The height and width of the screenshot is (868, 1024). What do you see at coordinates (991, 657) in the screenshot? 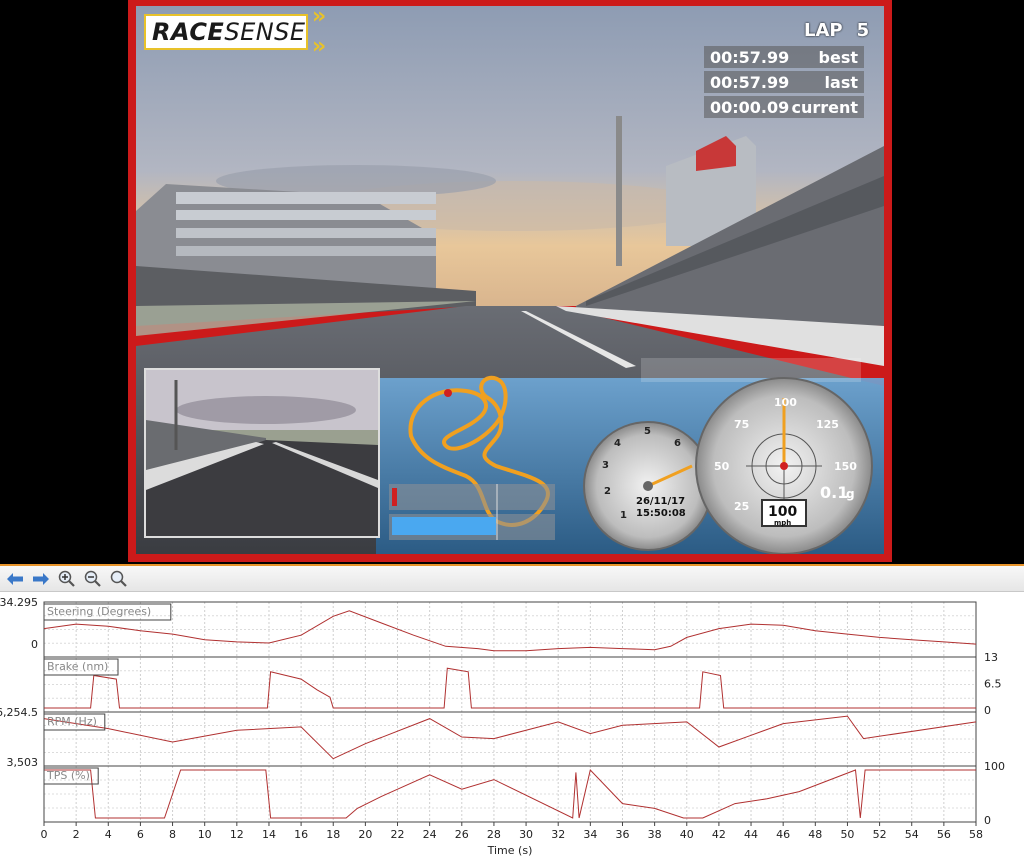
I see `y-tick-label: 13` at bounding box center [991, 657].